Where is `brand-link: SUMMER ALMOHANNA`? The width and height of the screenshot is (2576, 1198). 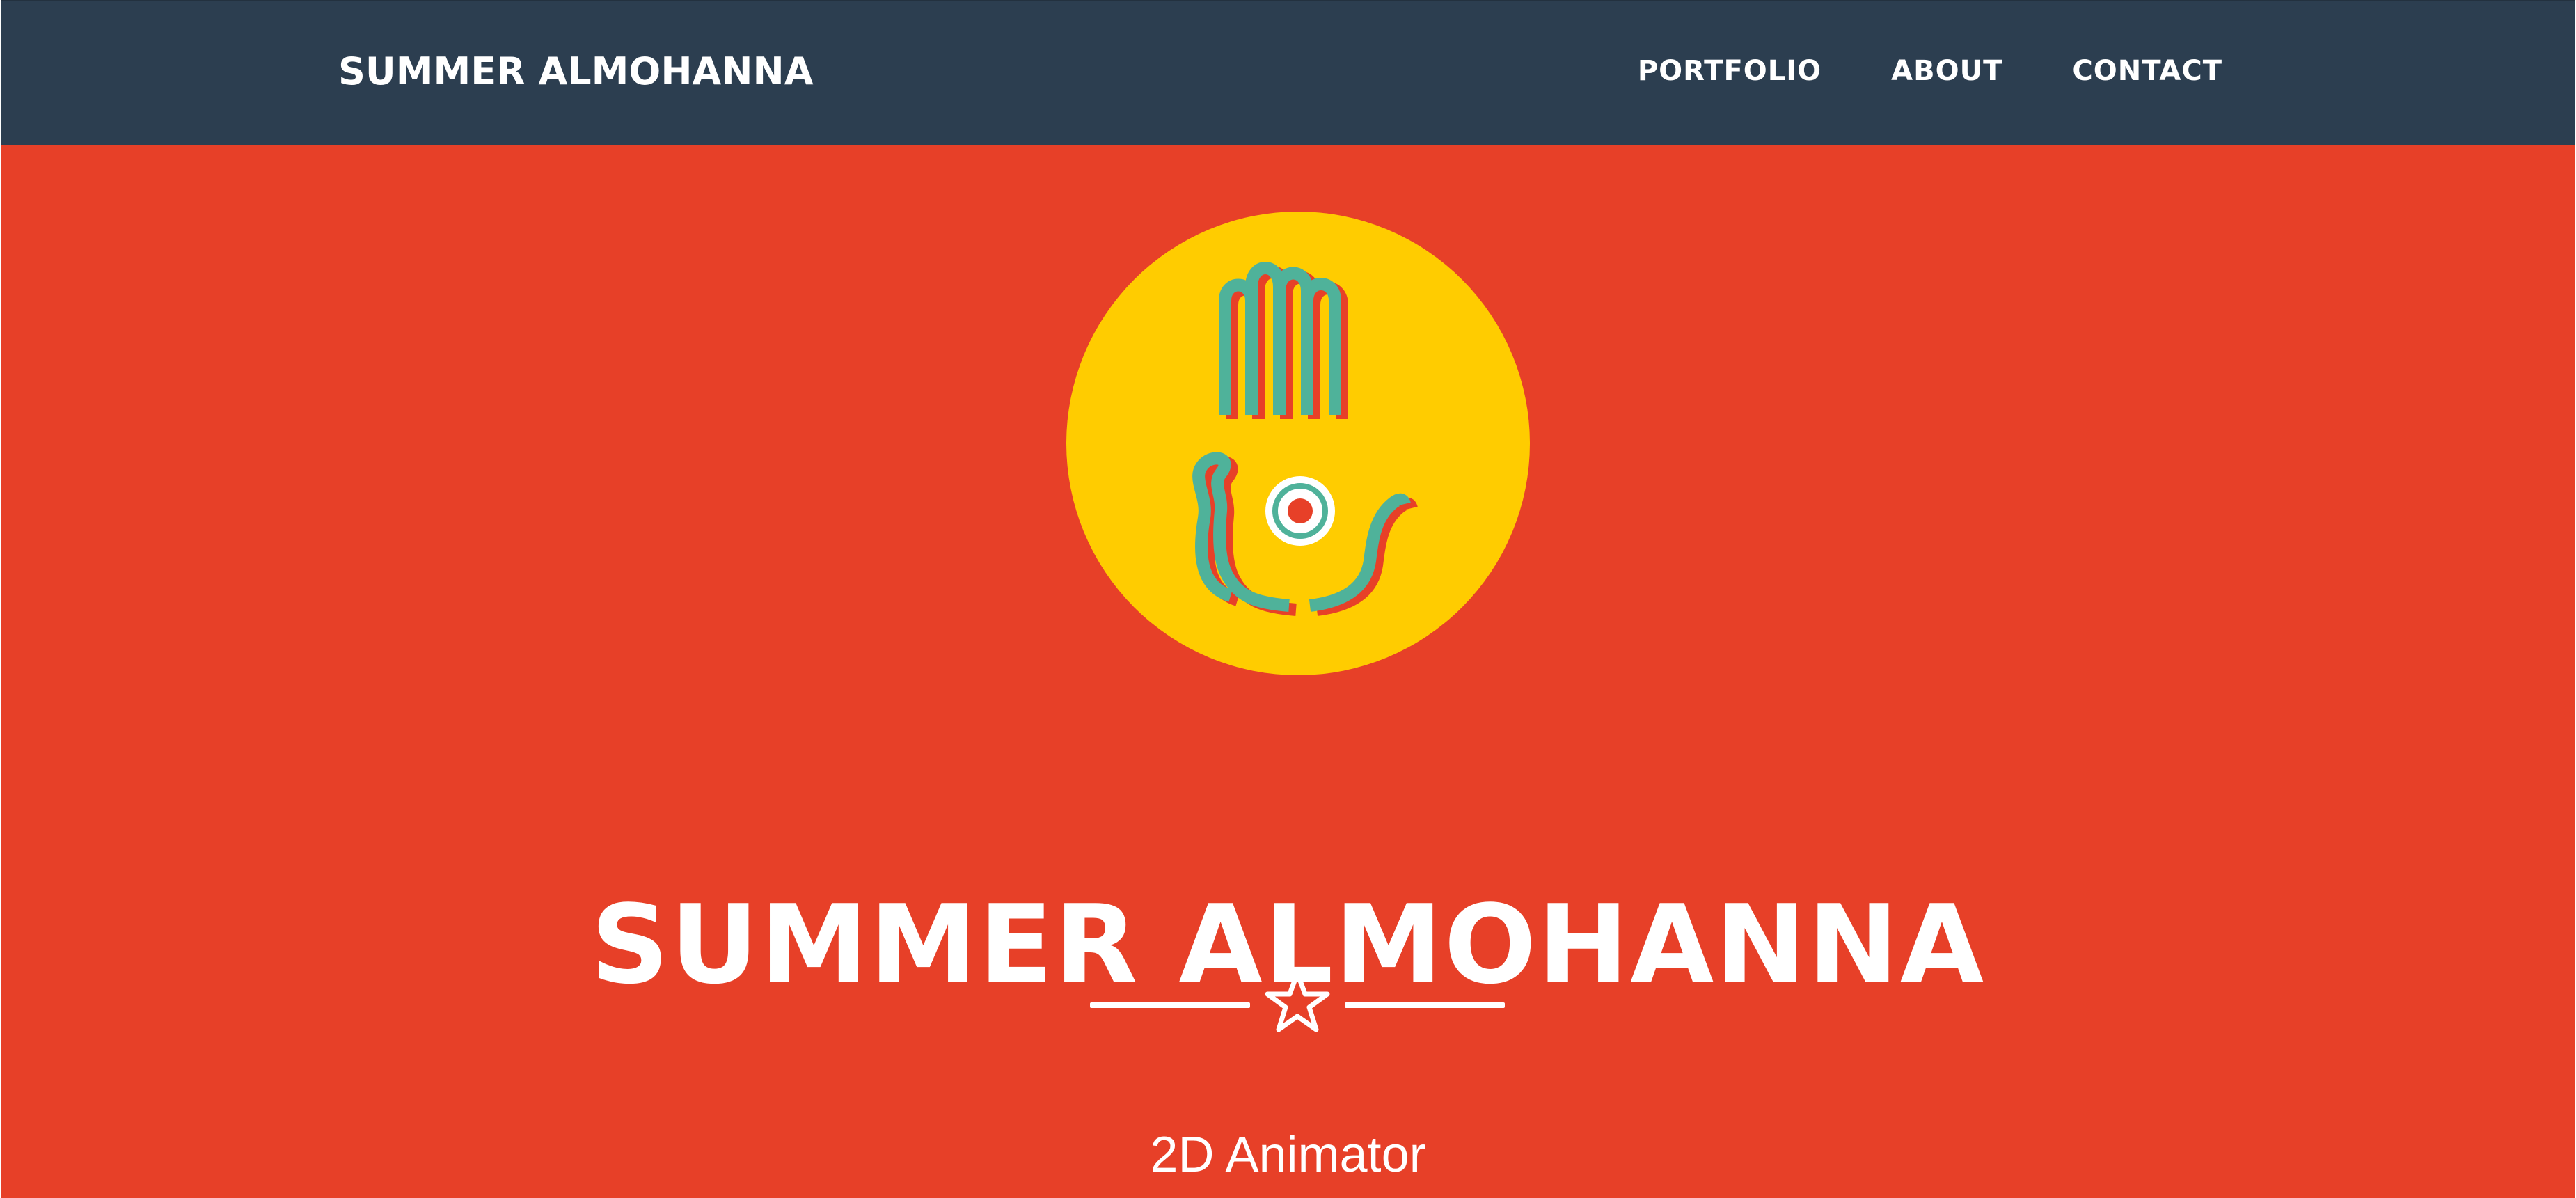
brand-link: SUMMER ALMOHANNA is located at coordinates (576, 71).